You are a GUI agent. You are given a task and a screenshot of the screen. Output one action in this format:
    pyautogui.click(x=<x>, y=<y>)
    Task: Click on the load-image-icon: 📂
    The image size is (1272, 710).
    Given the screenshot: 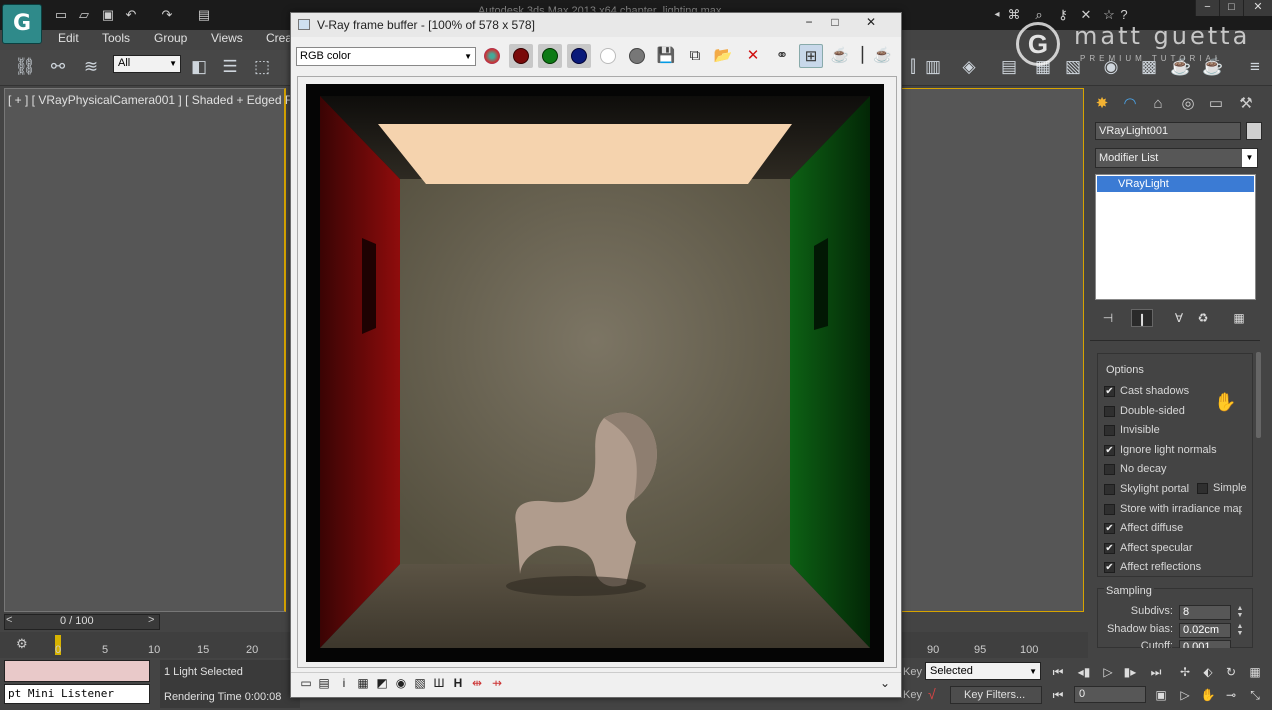 What is the action you would take?
    pyautogui.click(x=723, y=56)
    